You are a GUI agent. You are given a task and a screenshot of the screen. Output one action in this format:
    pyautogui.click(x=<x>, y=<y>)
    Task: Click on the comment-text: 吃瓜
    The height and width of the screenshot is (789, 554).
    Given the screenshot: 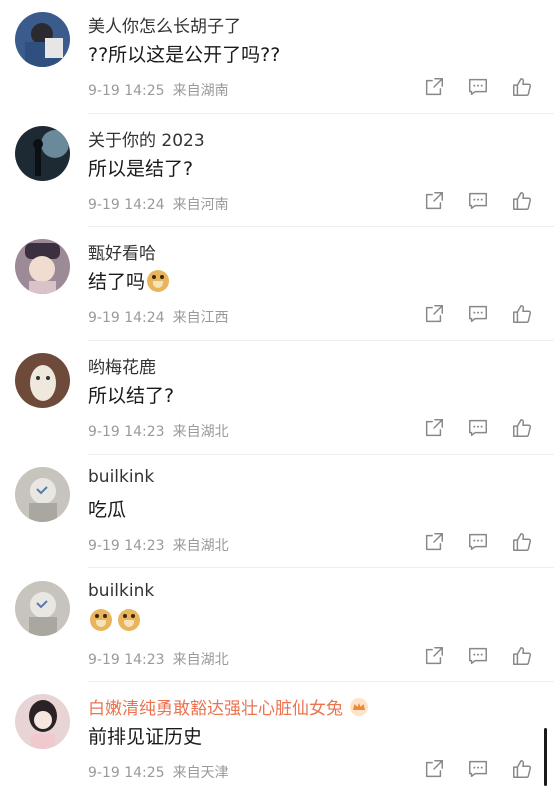 What is the action you would take?
    pyautogui.click(x=107, y=508)
    